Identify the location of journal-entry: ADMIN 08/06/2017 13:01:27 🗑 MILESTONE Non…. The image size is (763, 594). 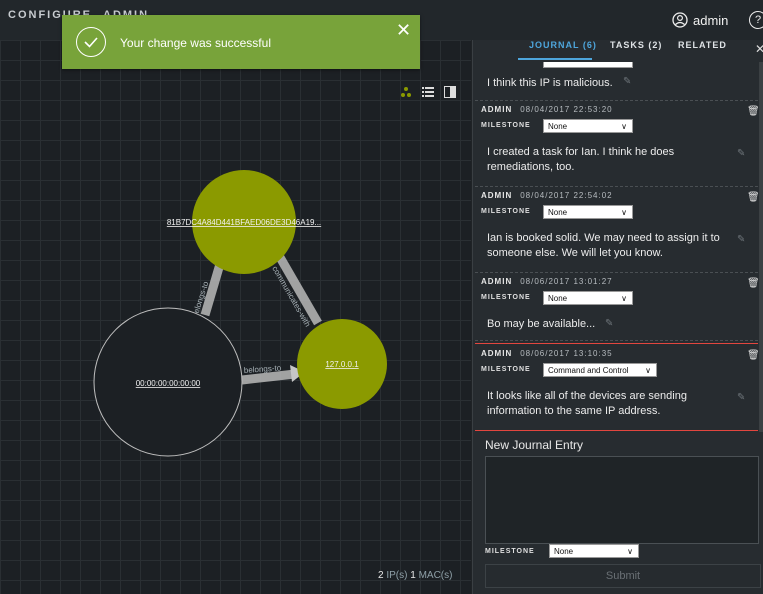
(616, 306).